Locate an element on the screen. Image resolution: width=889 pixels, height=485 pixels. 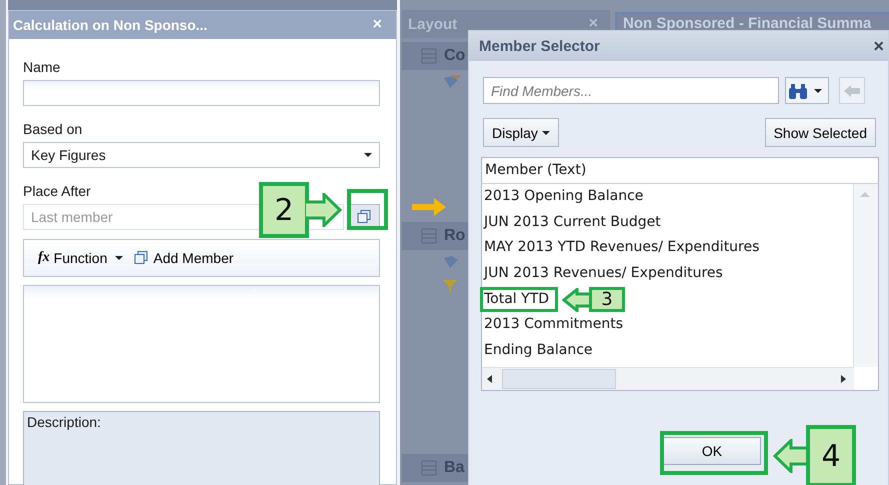
dimension-icon is located at coordinates (452, 82).